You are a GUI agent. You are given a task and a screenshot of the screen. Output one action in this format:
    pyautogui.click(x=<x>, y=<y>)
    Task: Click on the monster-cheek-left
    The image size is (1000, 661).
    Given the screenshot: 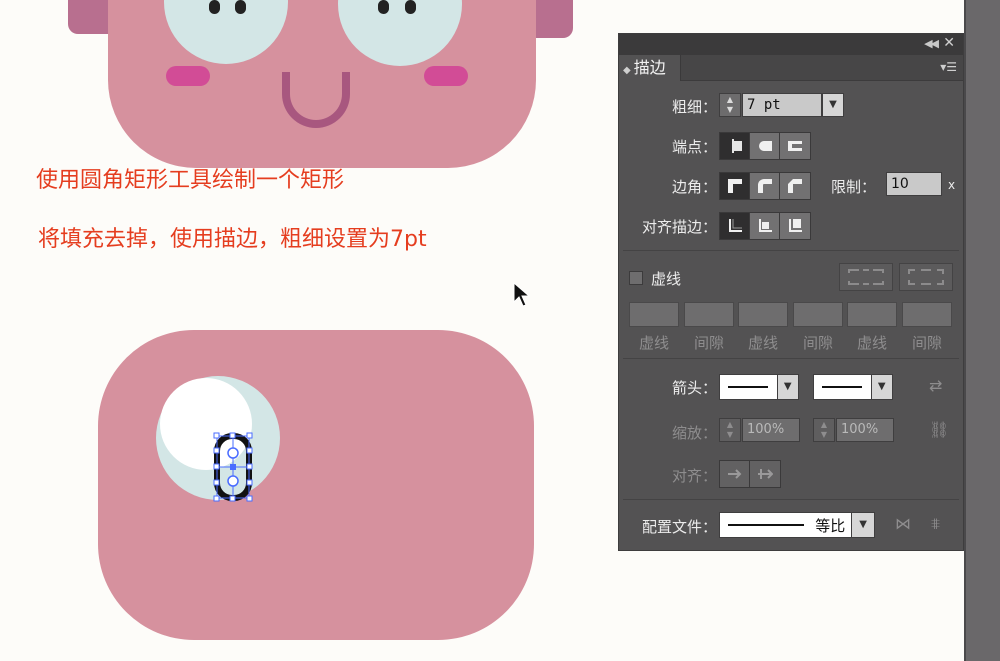 What is the action you would take?
    pyautogui.click(x=188, y=76)
    